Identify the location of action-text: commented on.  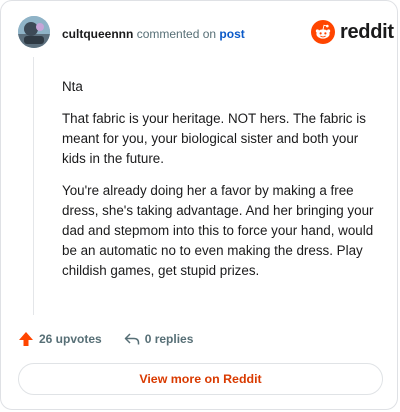
(176, 34).